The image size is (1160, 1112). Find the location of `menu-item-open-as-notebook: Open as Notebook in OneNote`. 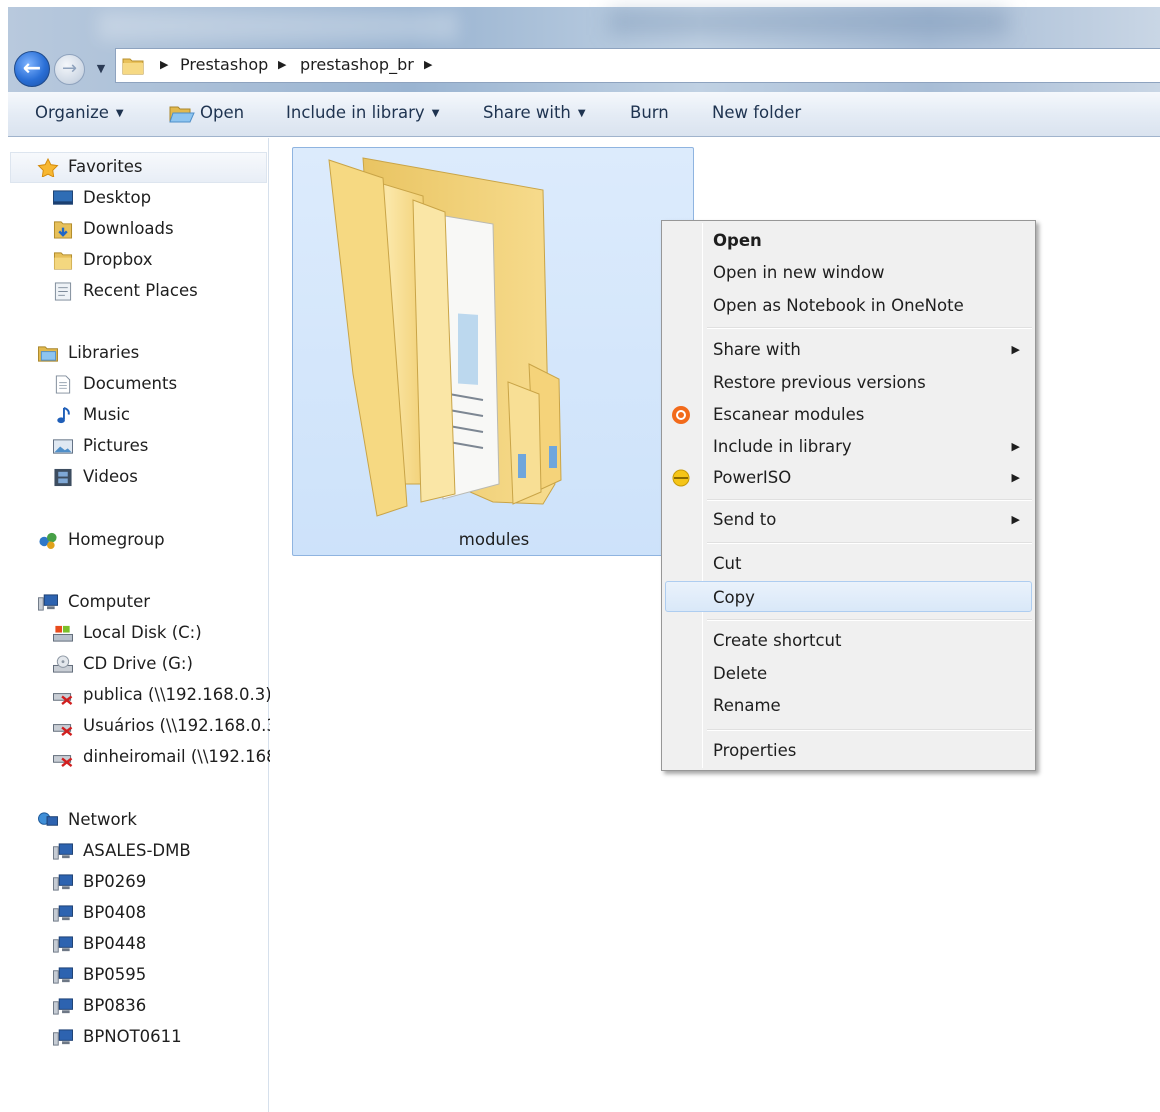

menu-item-open-as-notebook: Open as Notebook in OneNote is located at coordinates (848, 305).